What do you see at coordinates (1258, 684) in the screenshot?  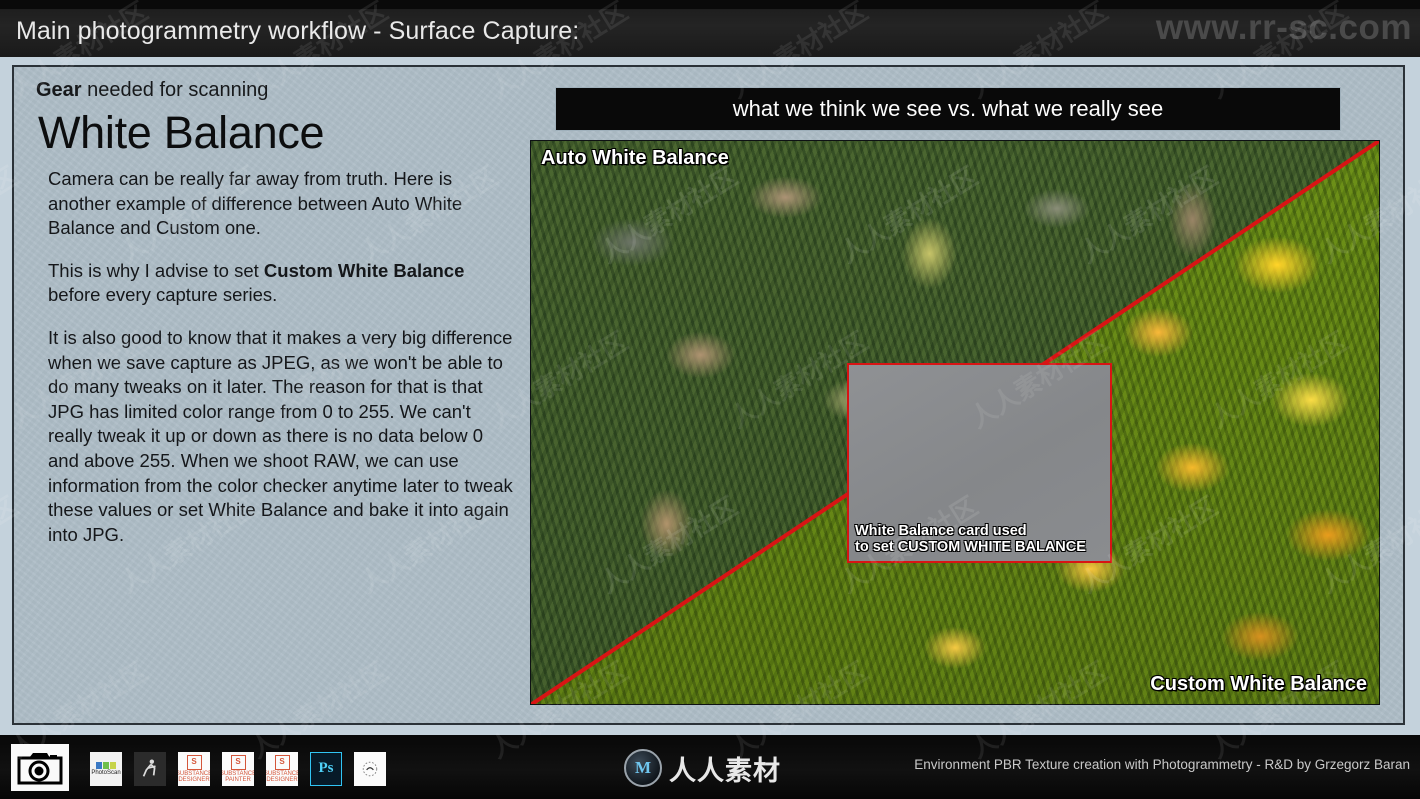 I see `custom-white-balance-label: Custom White Balance` at bounding box center [1258, 684].